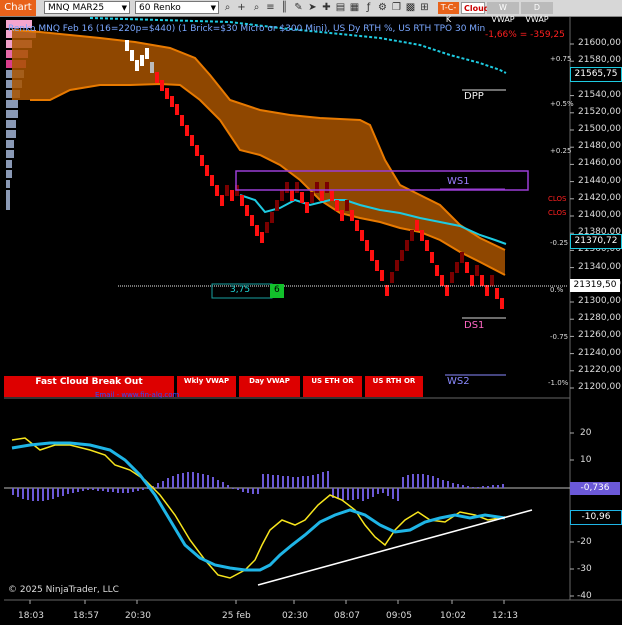 The height and width of the screenshot is (625, 622). Describe the element at coordinates (584, 596) in the screenshot. I see `osc-label: -40` at that location.